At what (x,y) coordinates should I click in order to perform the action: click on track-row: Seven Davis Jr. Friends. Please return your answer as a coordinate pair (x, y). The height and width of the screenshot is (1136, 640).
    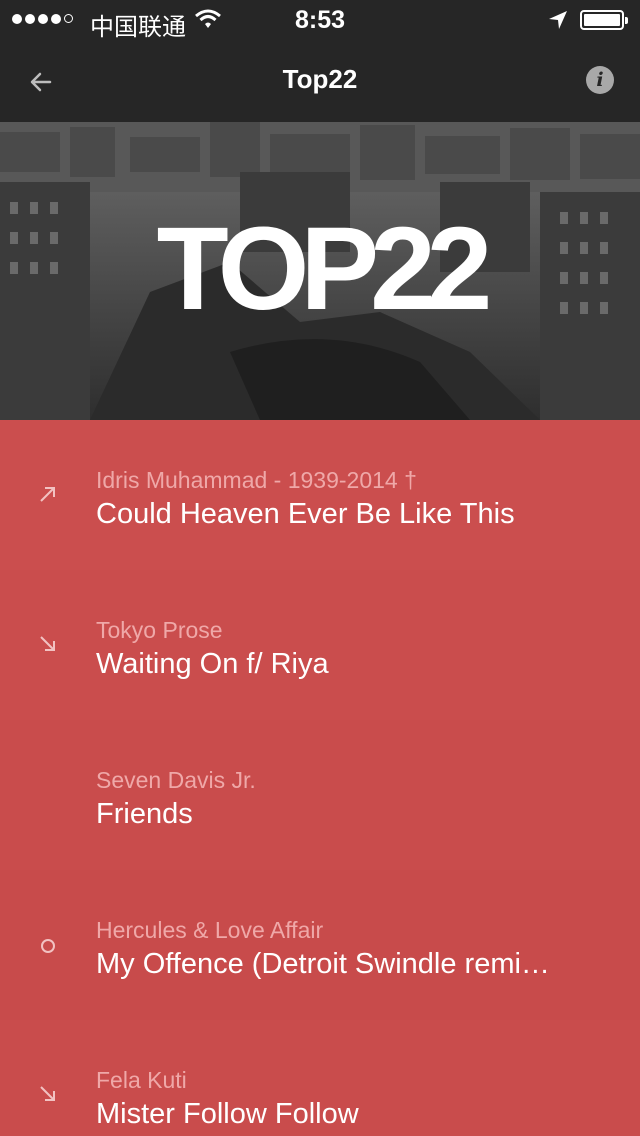
    Looking at the image, I should click on (320, 795).